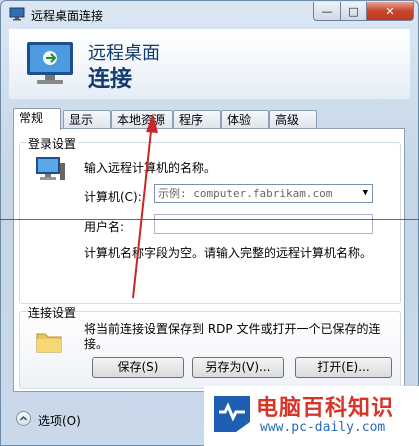 Image resolution: width=419 pixels, height=446 pixels. I want to click on watermark: 电脑百科知识 www.pc-daily.com, so click(311, 416).